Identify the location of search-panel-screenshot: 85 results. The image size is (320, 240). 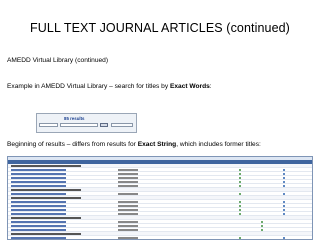
(86, 123).